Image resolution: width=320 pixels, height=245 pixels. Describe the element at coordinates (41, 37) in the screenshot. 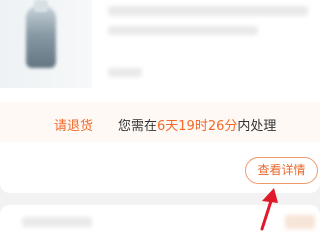

I see `product-bottle-image` at that location.